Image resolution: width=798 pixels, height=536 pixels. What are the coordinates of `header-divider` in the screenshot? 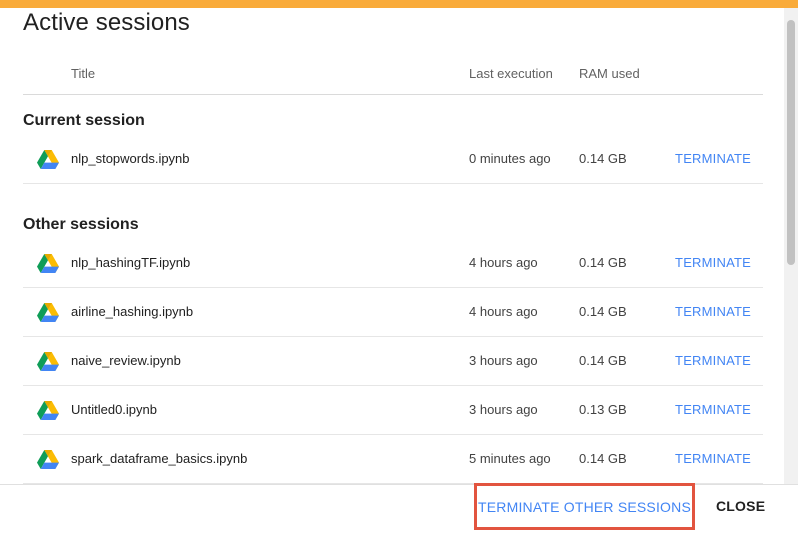 It's located at (393, 94).